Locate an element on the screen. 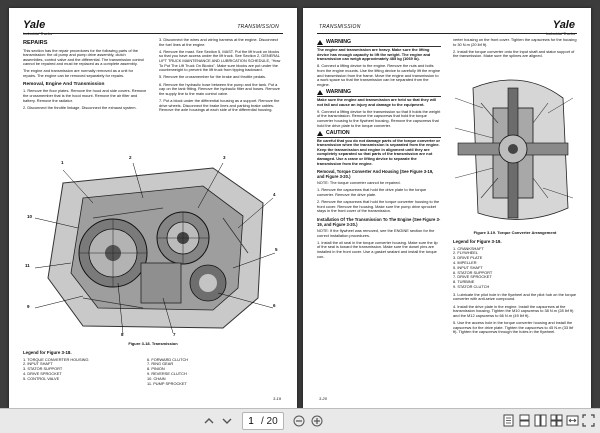 This screenshot has height=433, width=600. arrow-up-icon is located at coordinates (209, 421).